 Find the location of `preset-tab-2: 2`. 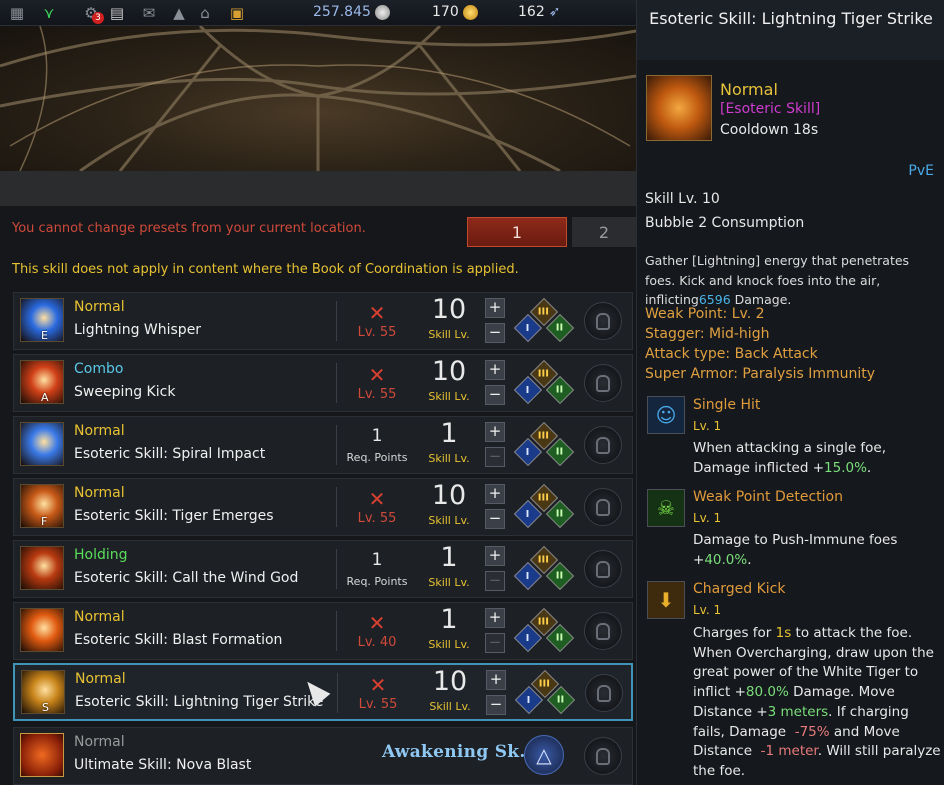

preset-tab-2: 2 is located at coordinates (604, 232).